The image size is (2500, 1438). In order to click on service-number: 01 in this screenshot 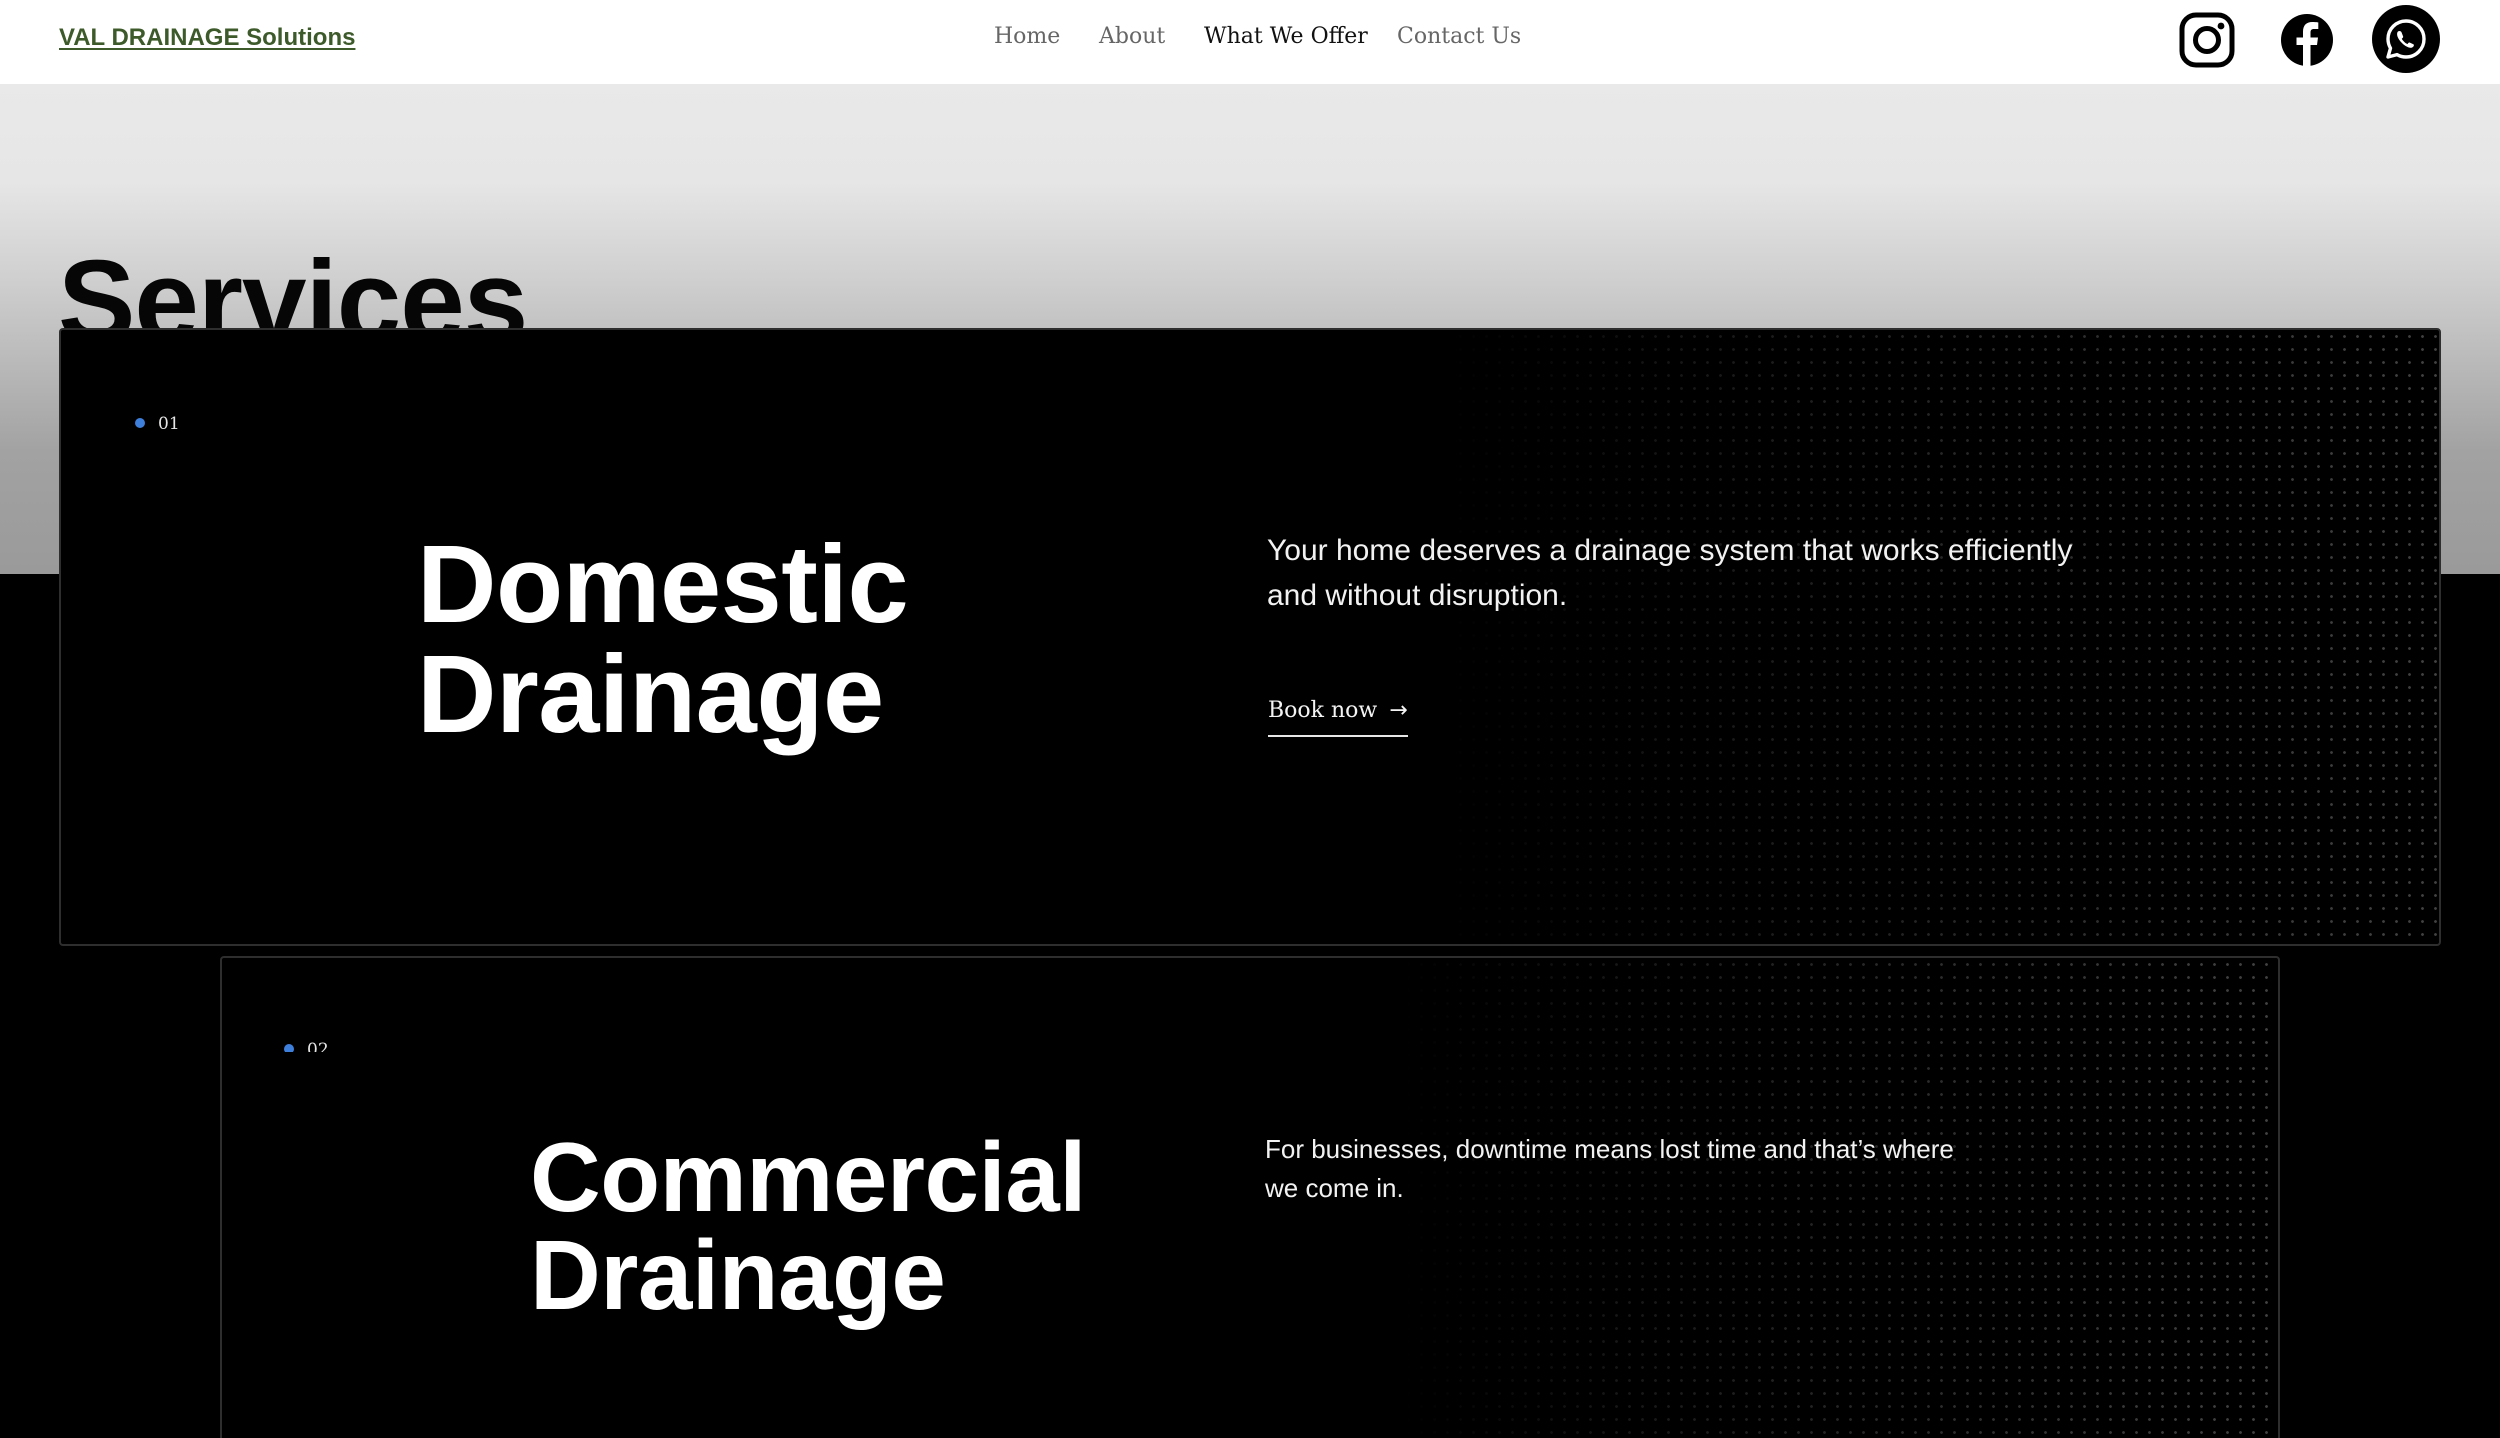, I will do `click(157, 424)`.